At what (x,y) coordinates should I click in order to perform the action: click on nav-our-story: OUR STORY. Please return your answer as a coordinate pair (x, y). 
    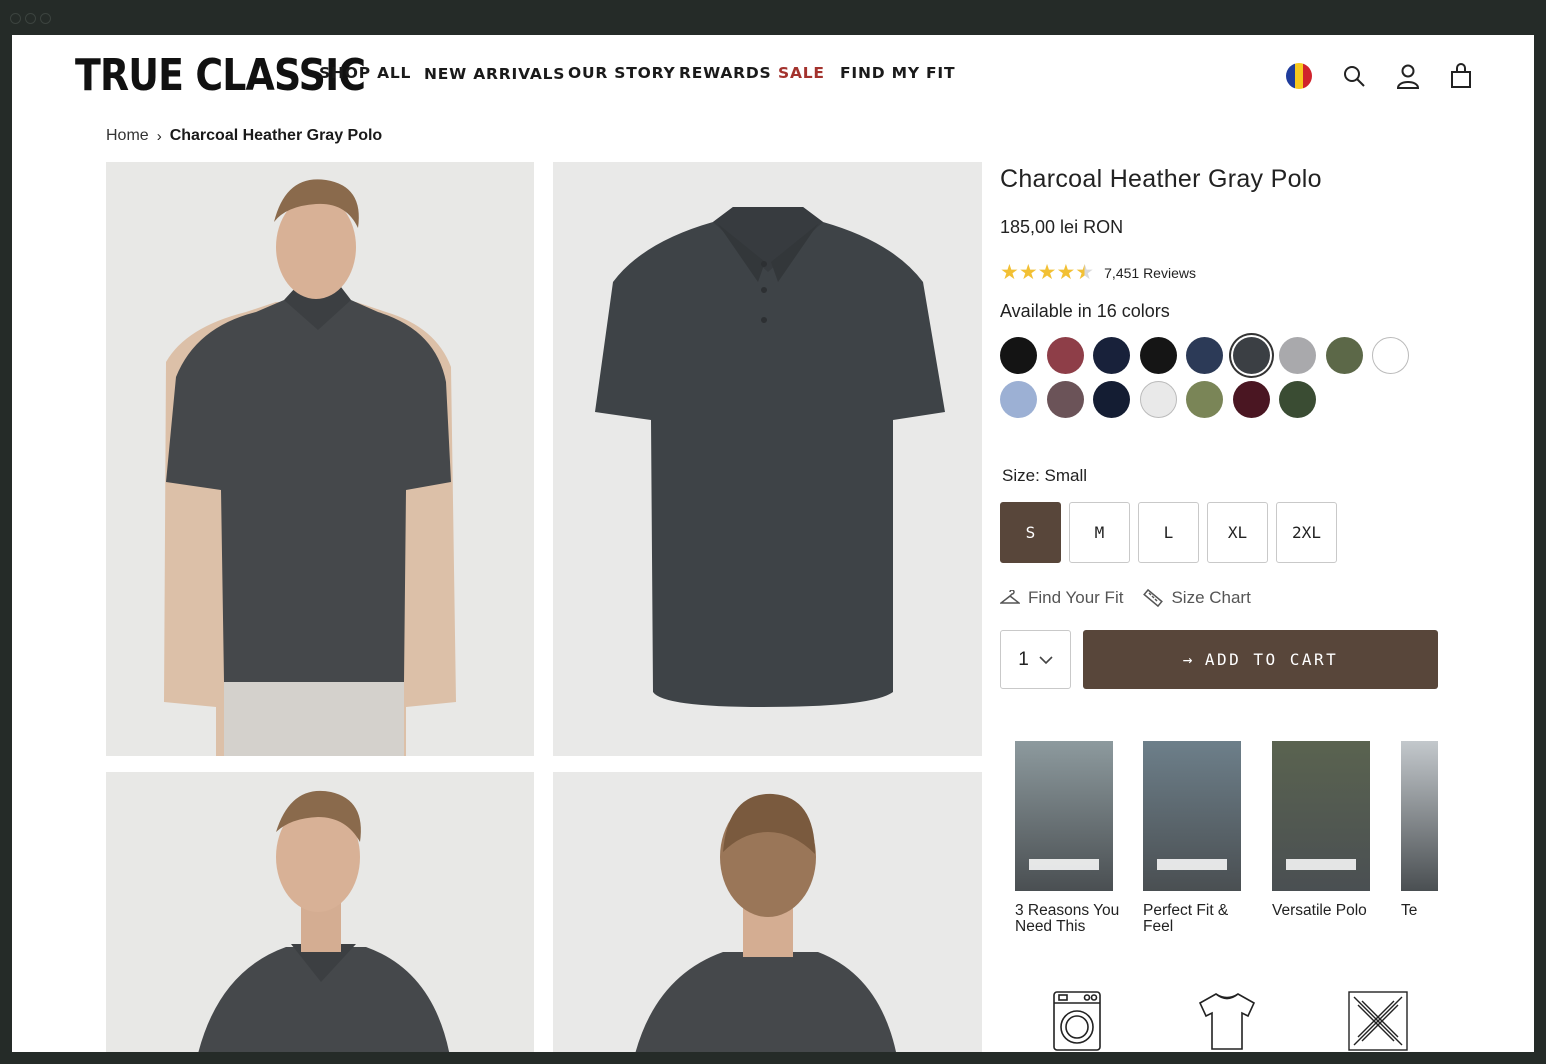
    Looking at the image, I should click on (622, 73).